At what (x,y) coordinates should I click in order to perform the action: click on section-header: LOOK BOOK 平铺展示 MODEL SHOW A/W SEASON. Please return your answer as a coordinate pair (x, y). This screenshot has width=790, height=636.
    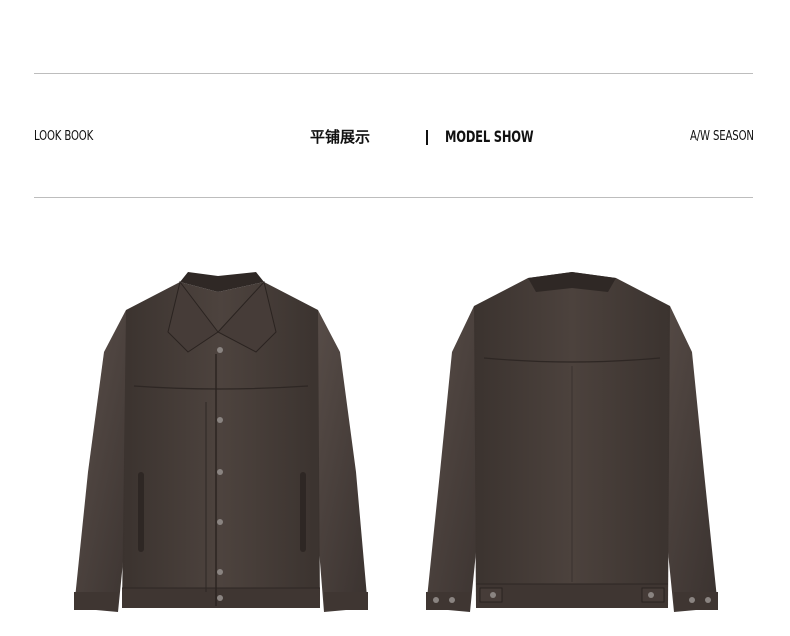
    Looking at the image, I should click on (394, 137).